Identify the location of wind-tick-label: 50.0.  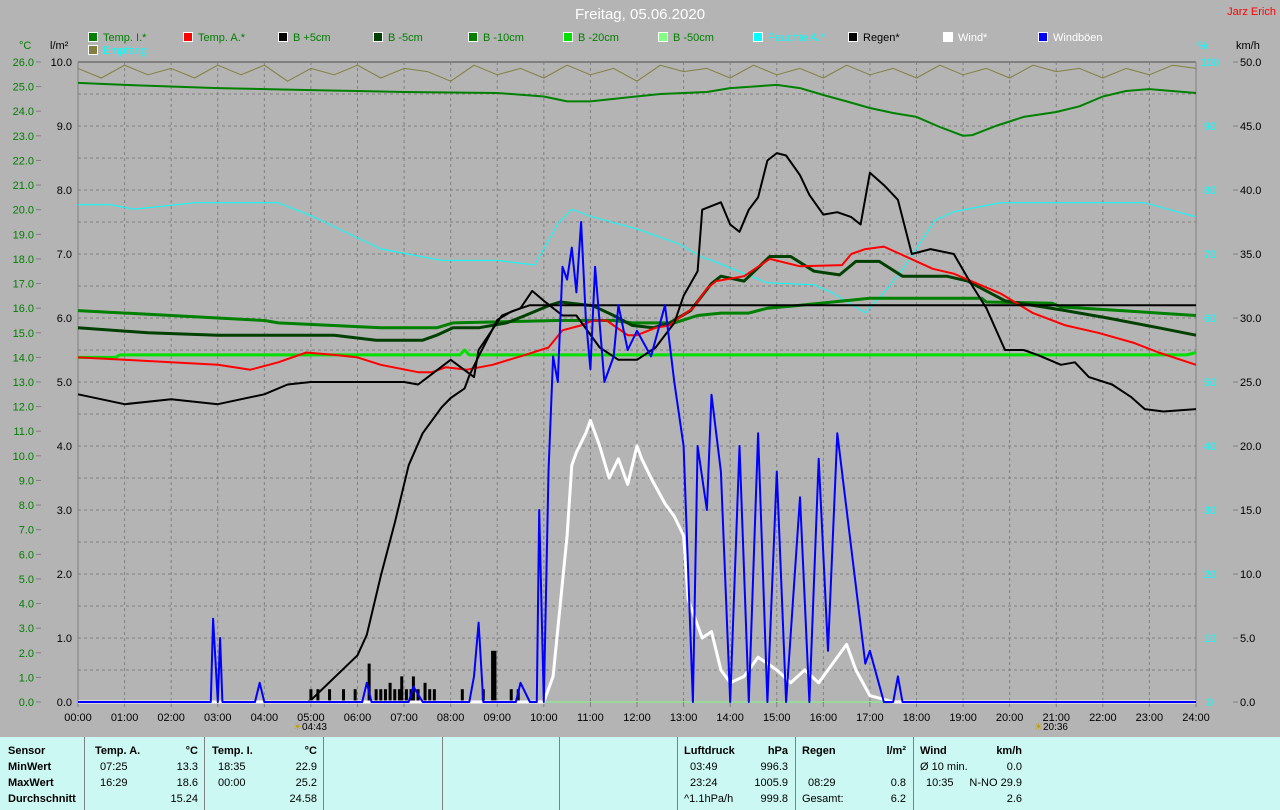
(1250, 63).